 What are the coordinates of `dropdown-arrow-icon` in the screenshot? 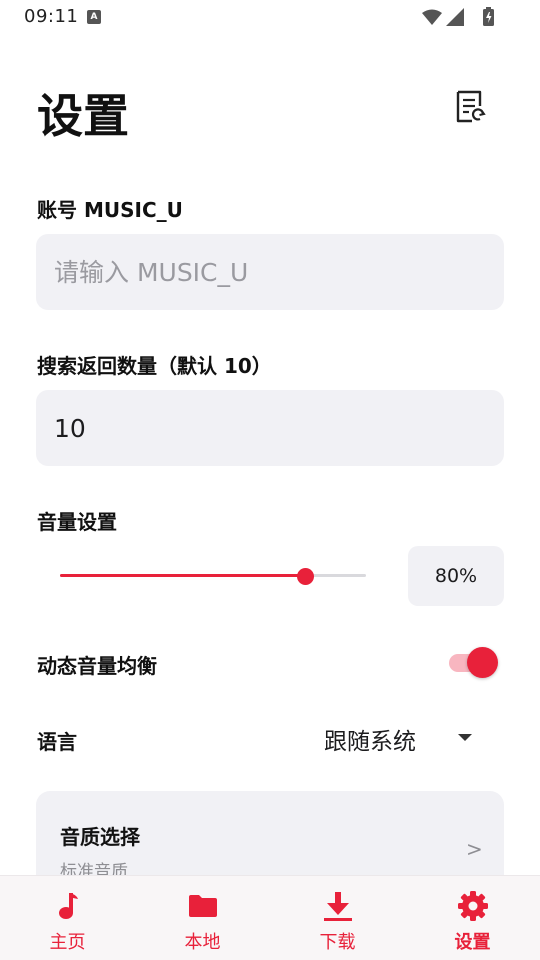 It's located at (465, 737).